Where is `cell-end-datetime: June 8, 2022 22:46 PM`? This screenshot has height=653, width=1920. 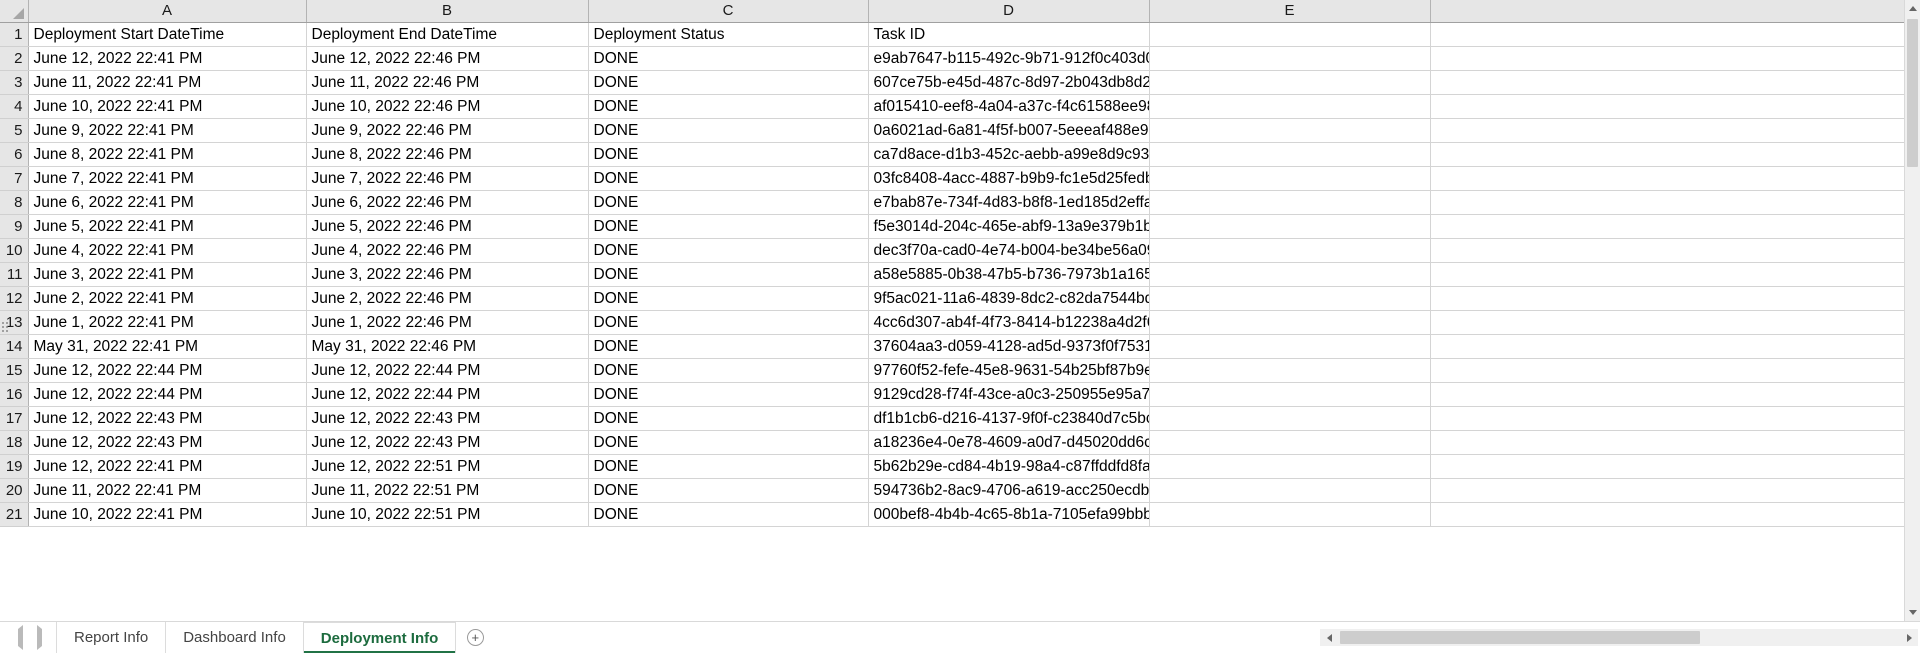 cell-end-datetime: June 8, 2022 22:46 PM is located at coordinates (447, 154).